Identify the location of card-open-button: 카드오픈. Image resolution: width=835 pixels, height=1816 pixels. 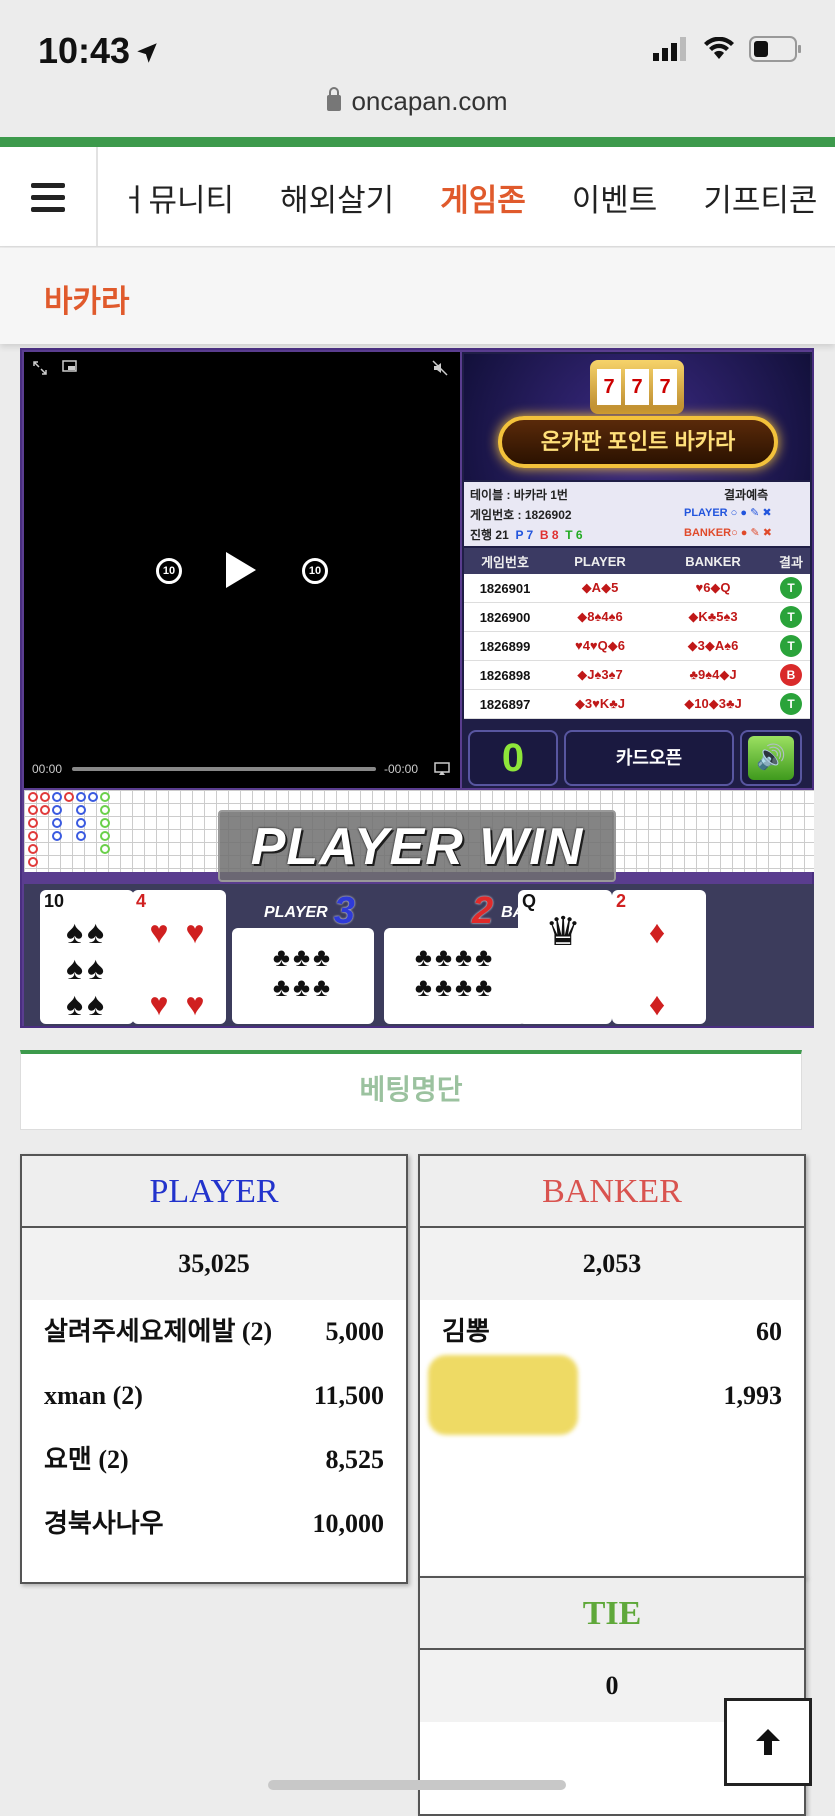
(649, 758).